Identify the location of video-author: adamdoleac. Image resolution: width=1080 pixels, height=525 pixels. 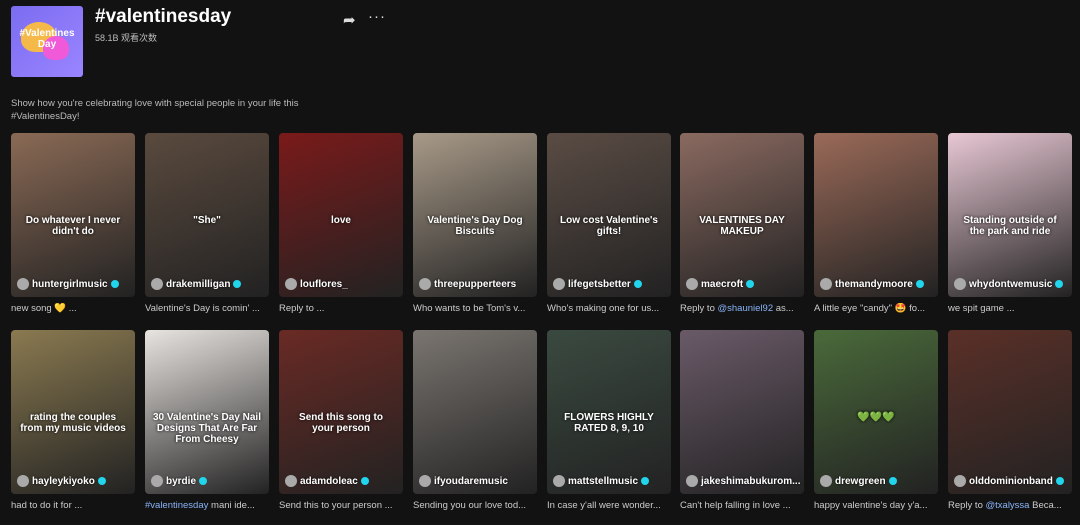
(327, 481).